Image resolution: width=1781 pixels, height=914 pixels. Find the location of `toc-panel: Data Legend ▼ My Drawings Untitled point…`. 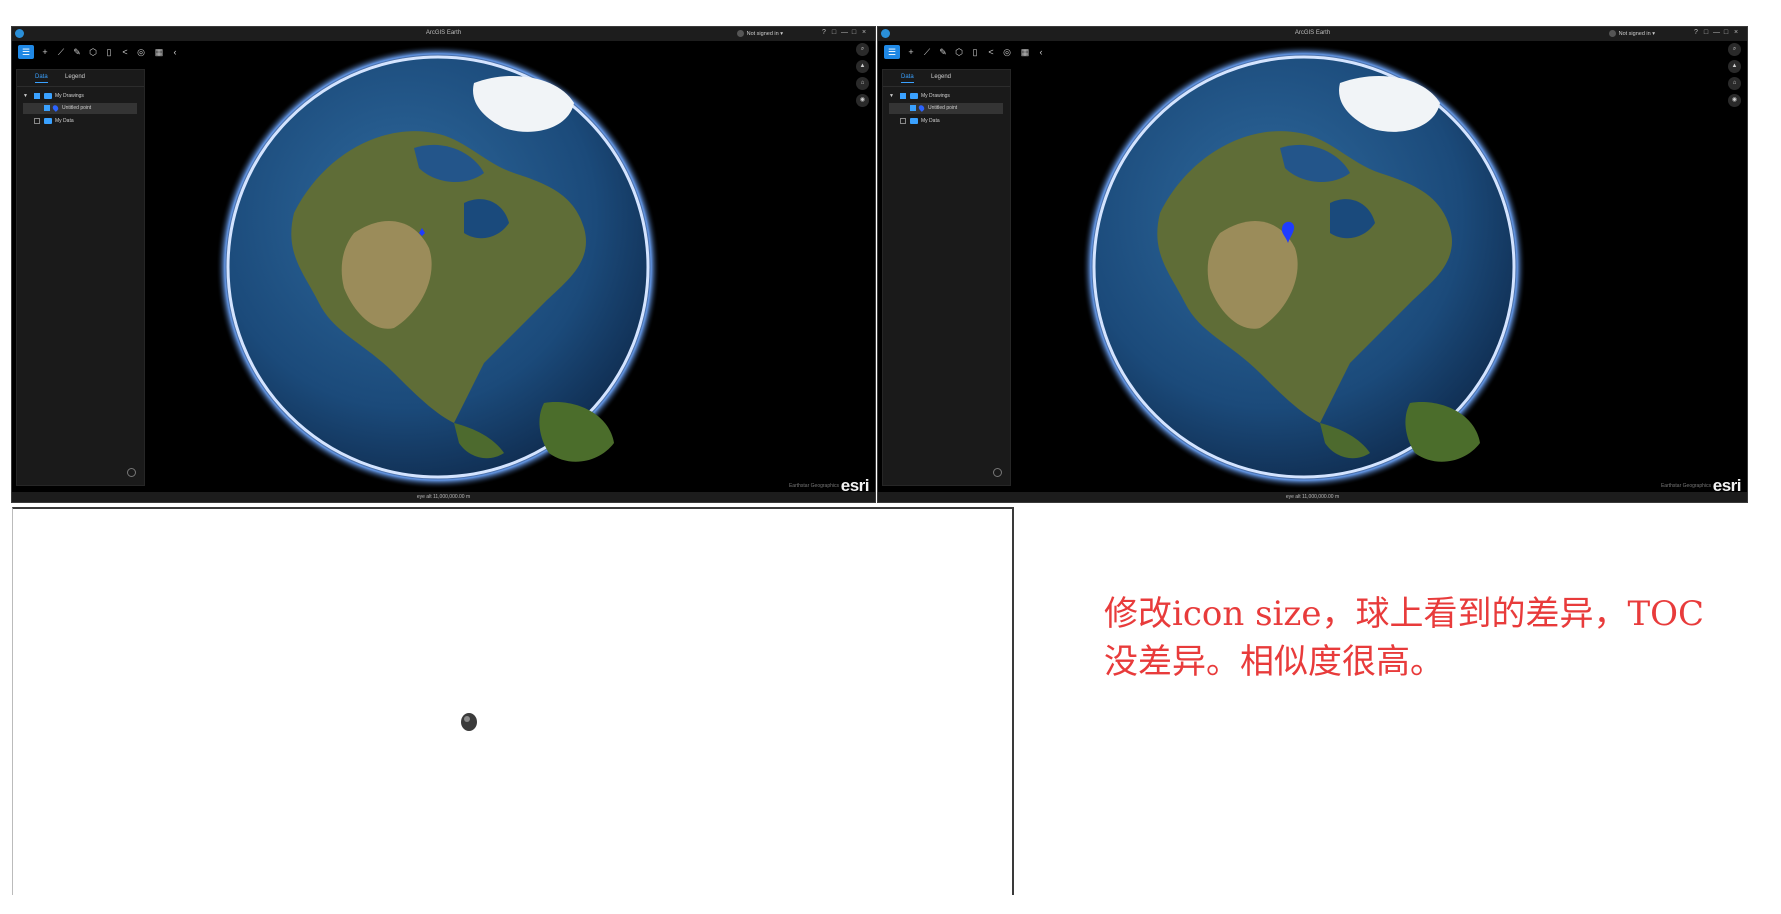

toc-panel: Data Legend ▼ My Drawings Untitled point… is located at coordinates (946, 277).